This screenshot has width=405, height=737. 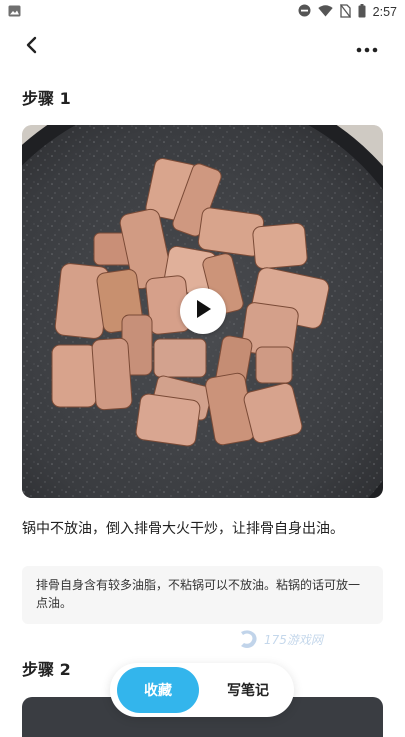 I want to click on do-not-disturb-icon, so click(x=304, y=12).